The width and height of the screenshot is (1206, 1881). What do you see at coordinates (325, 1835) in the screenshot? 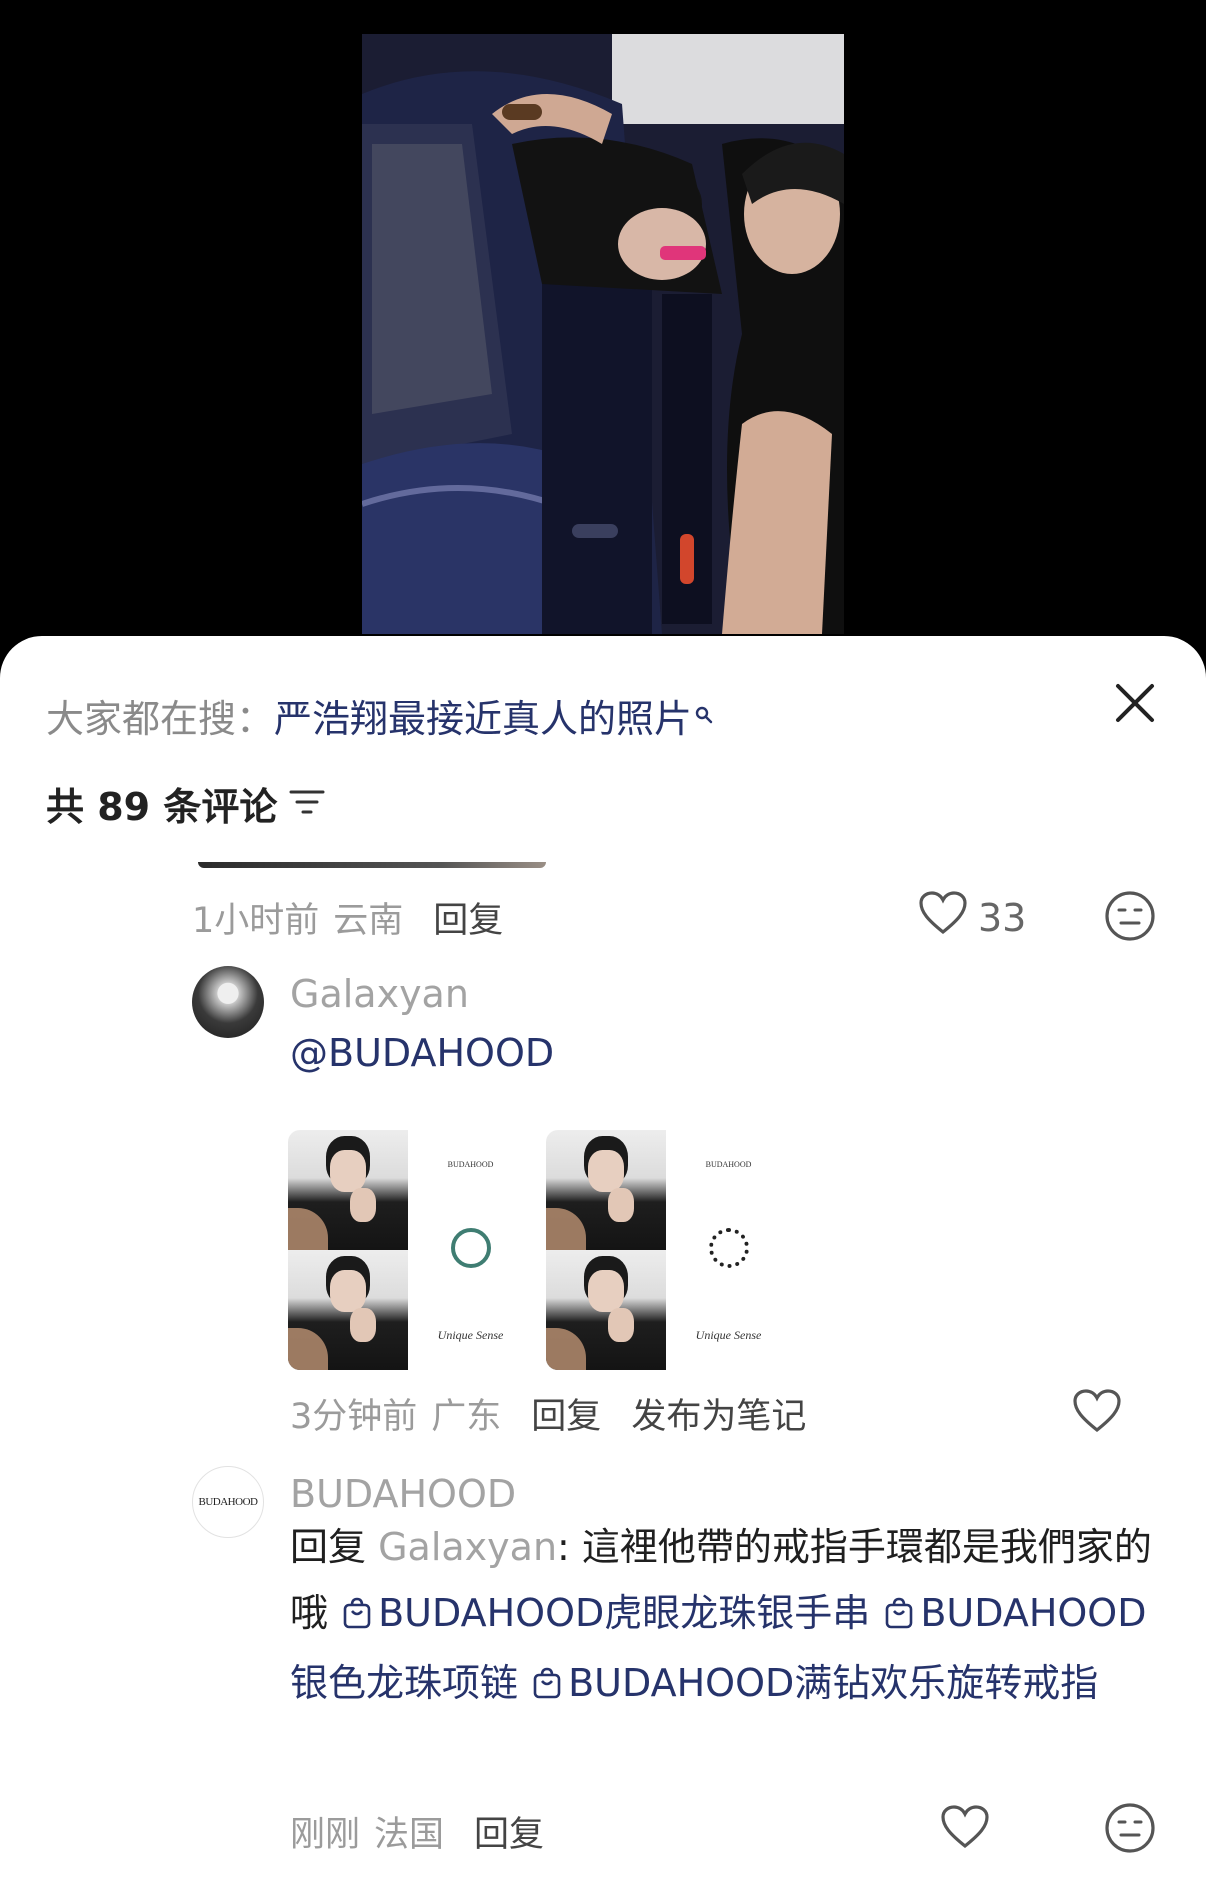
I see `comment-time: 刚刚` at bounding box center [325, 1835].